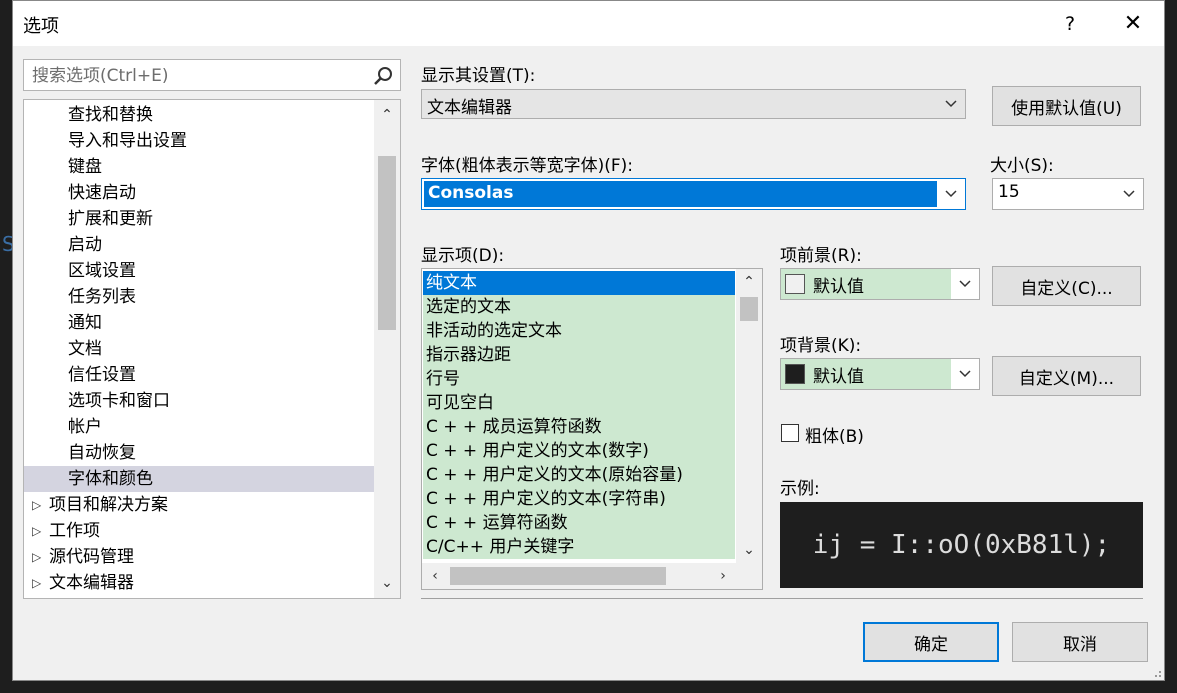 Image resolution: width=1177 pixels, height=693 pixels. Describe the element at coordinates (199, 557) in the screenshot. I see `tree-item: ▷ 源代码管理` at that location.